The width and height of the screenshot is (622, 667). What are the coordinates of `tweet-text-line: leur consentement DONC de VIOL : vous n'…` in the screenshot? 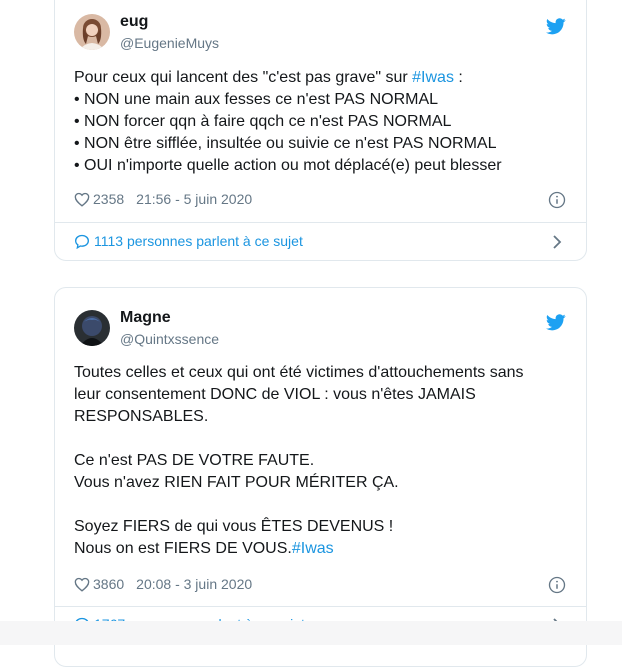 It's located at (275, 394).